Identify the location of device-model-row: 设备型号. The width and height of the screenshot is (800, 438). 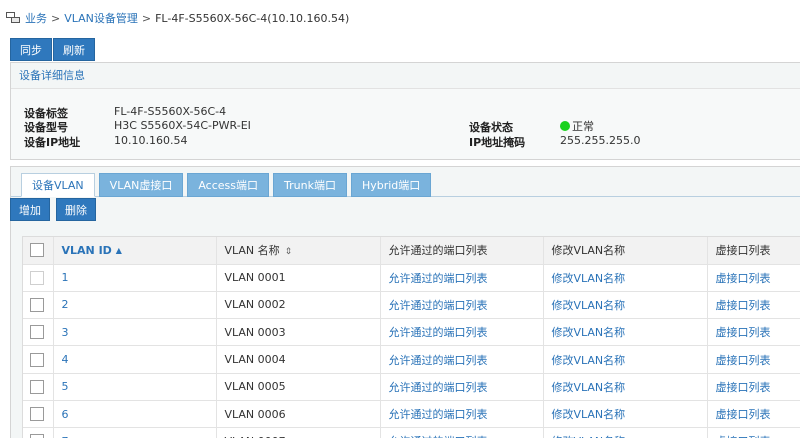
(46, 127).